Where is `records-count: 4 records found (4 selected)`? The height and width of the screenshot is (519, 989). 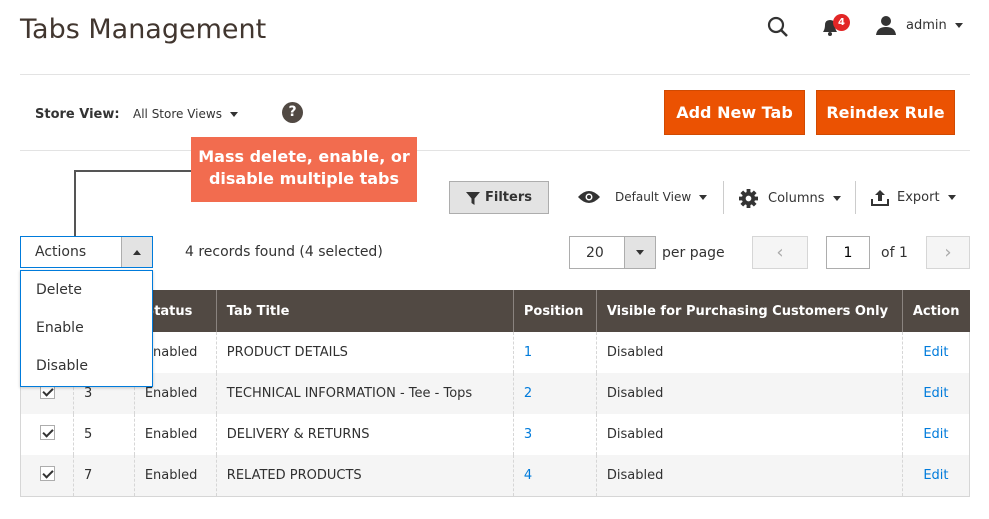
records-count: 4 records found (4 selected) is located at coordinates (284, 252).